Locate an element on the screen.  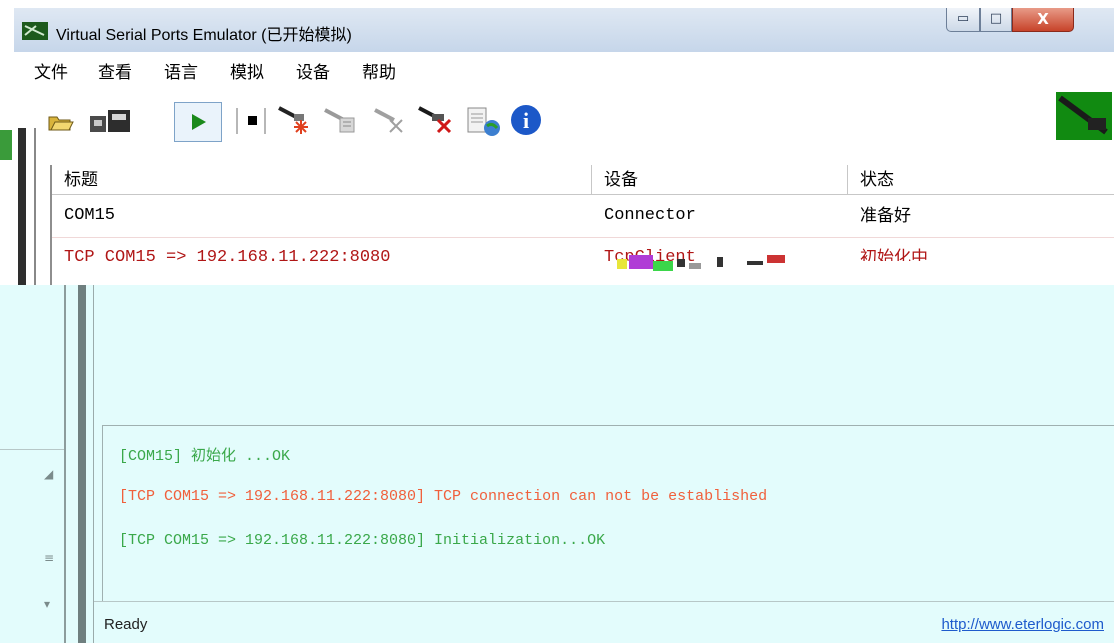
info-button: i is located at coordinates (526, 120).